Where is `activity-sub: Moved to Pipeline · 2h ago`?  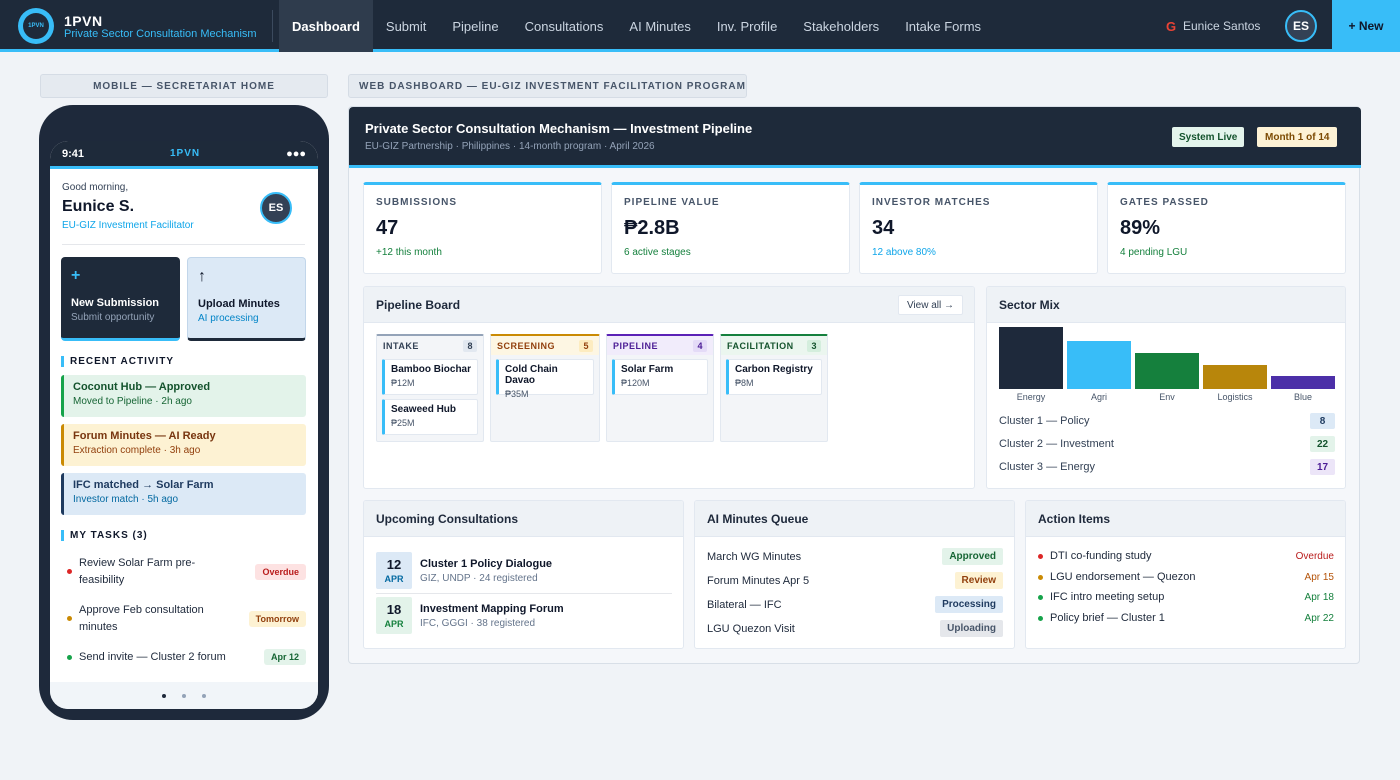 activity-sub: Moved to Pipeline · 2h ago is located at coordinates (132, 401).